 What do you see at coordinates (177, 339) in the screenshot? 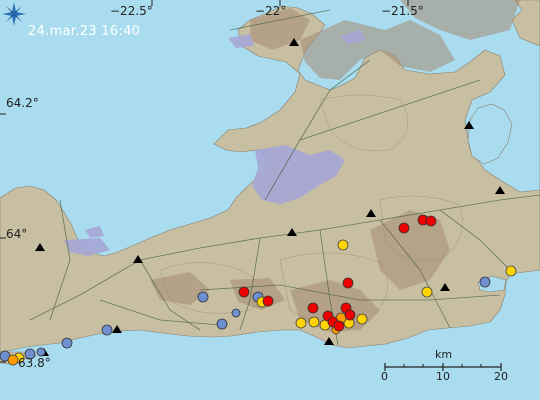
I see `quakes-week` at bounding box center [177, 339].